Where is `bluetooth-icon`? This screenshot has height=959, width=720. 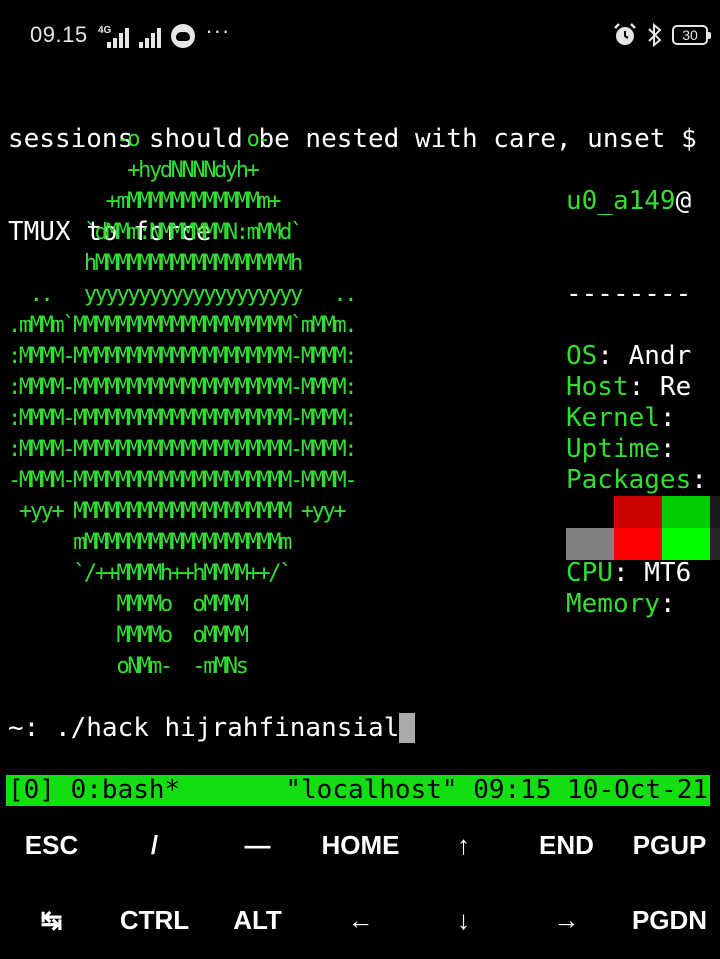 bluetooth-icon is located at coordinates (655, 35).